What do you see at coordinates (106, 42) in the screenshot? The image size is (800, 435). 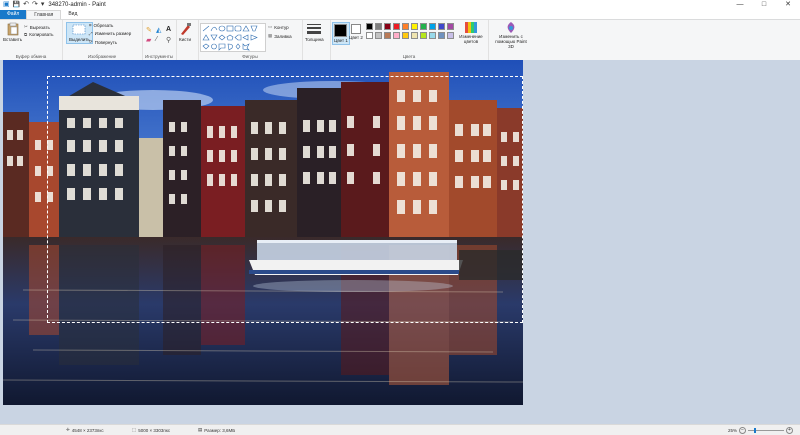 I see `rotate-label: Повернуть` at bounding box center [106, 42].